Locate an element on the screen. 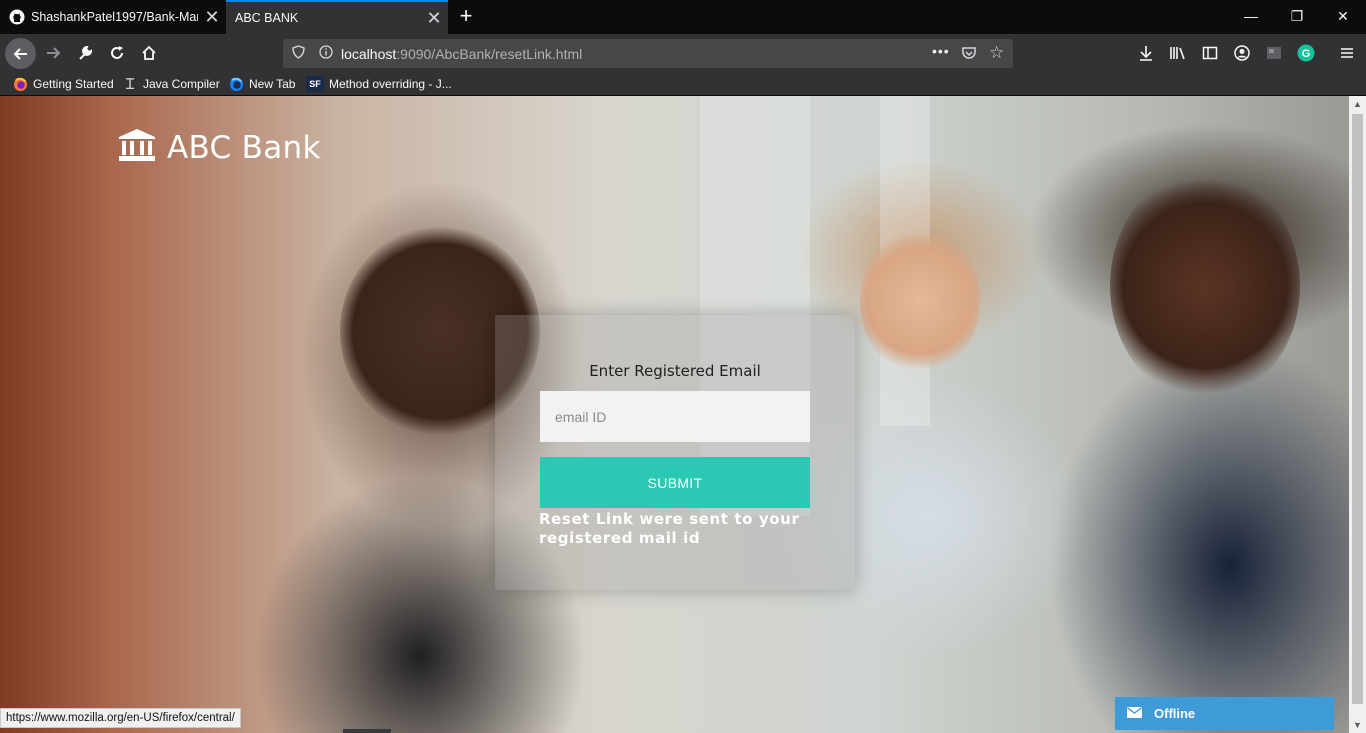 The width and height of the screenshot is (1366, 733). page-actions-icon: ••• is located at coordinates (941, 51).